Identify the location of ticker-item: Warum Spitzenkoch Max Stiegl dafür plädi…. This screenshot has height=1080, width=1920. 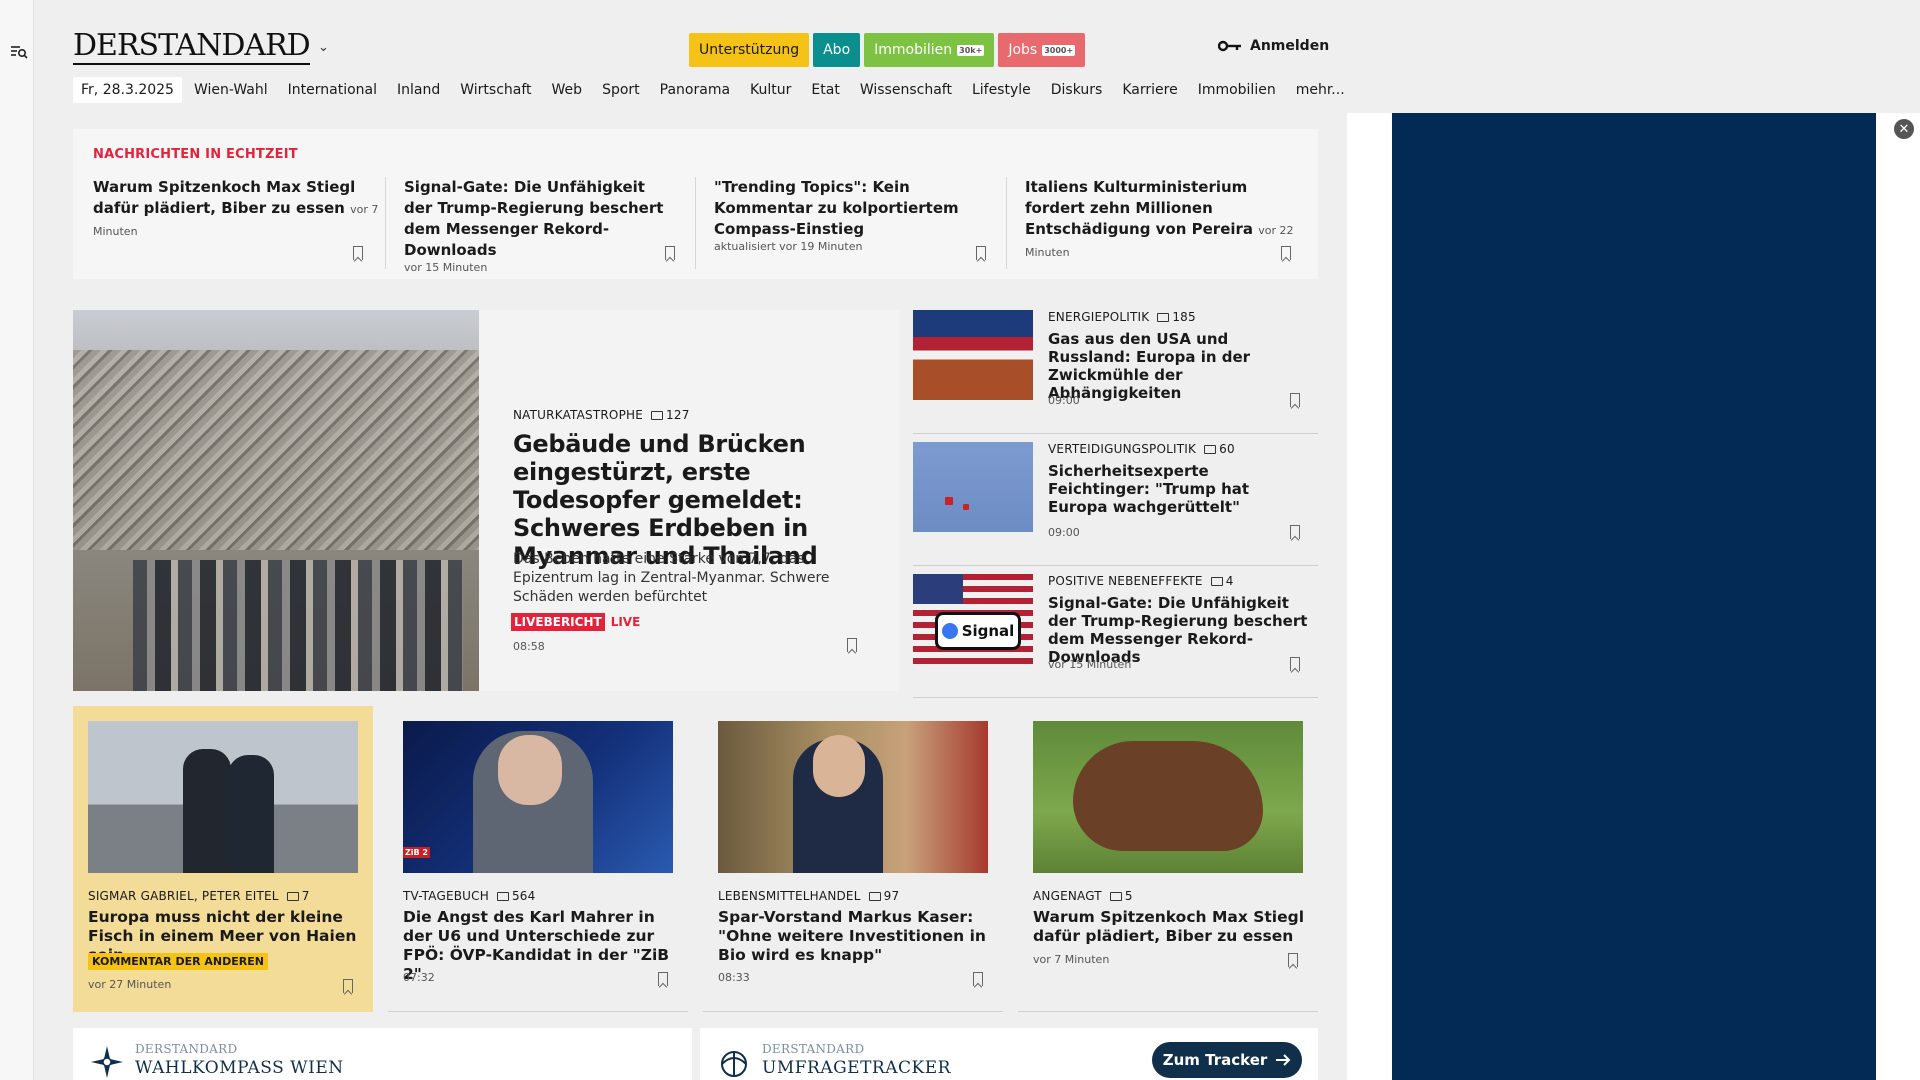
(238, 223).